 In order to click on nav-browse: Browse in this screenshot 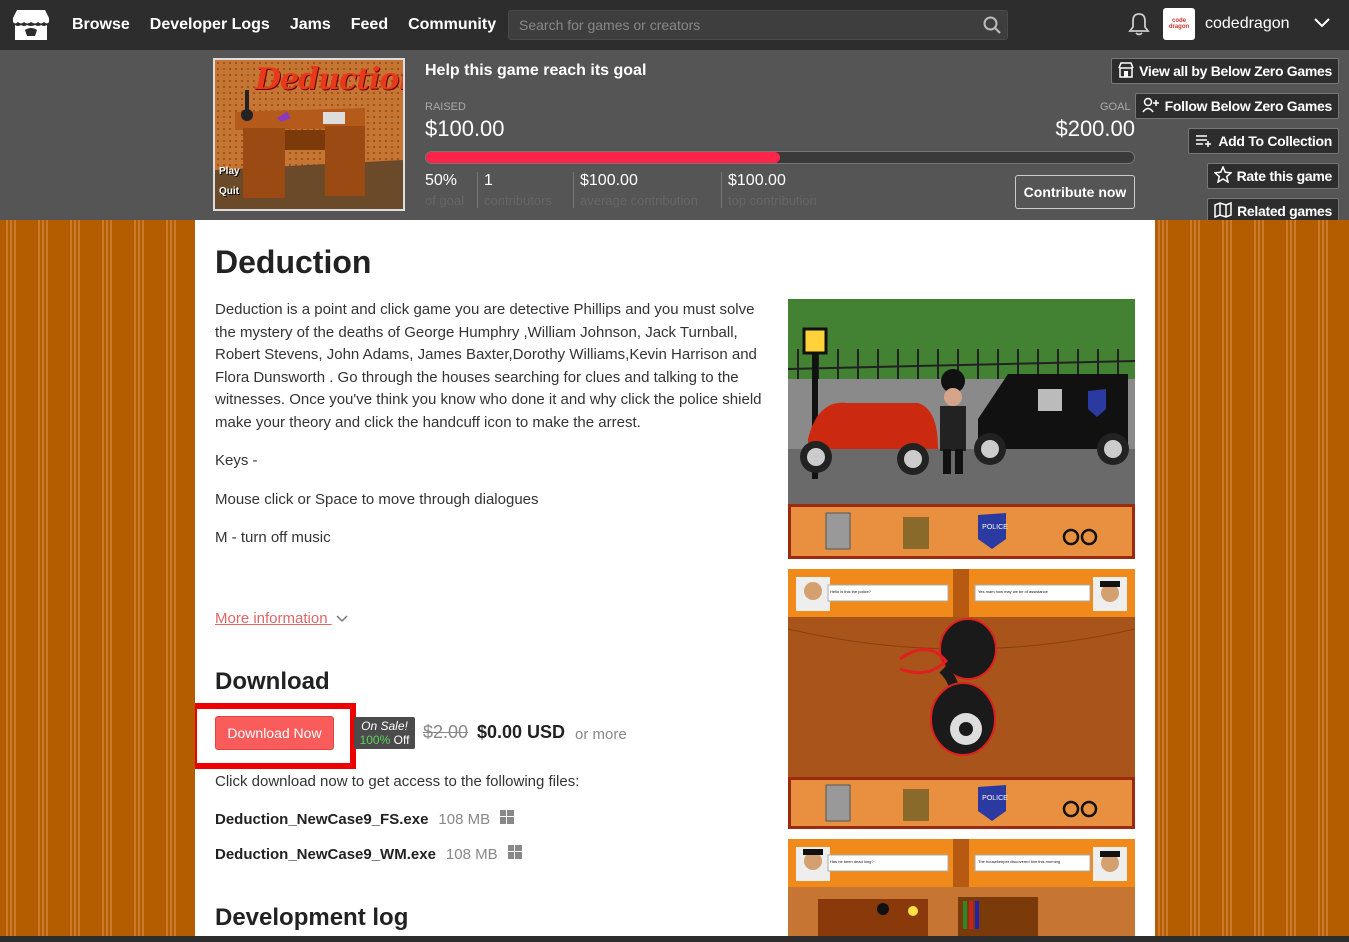, I will do `click(101, 25)`.